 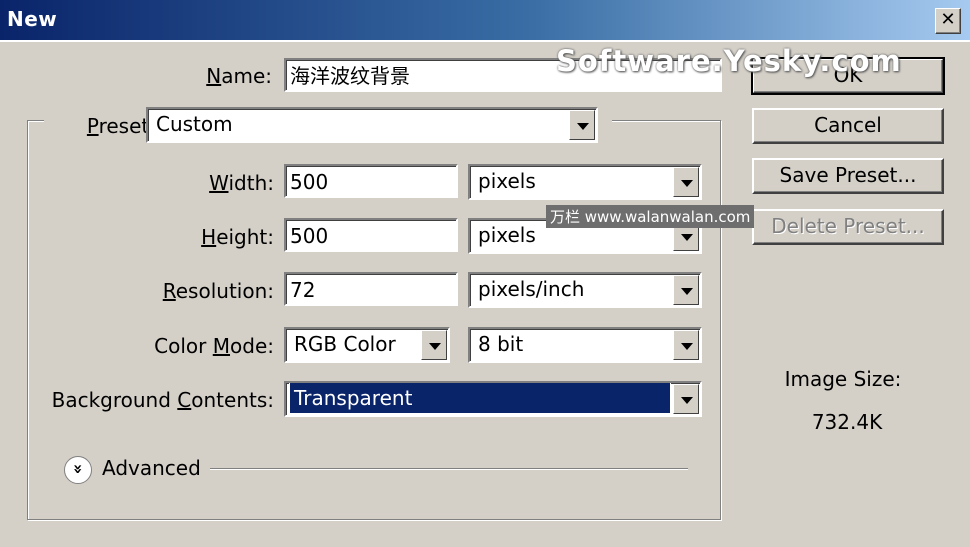 I want to click on width-unit-select: pixels, so click(x=585, y=182).